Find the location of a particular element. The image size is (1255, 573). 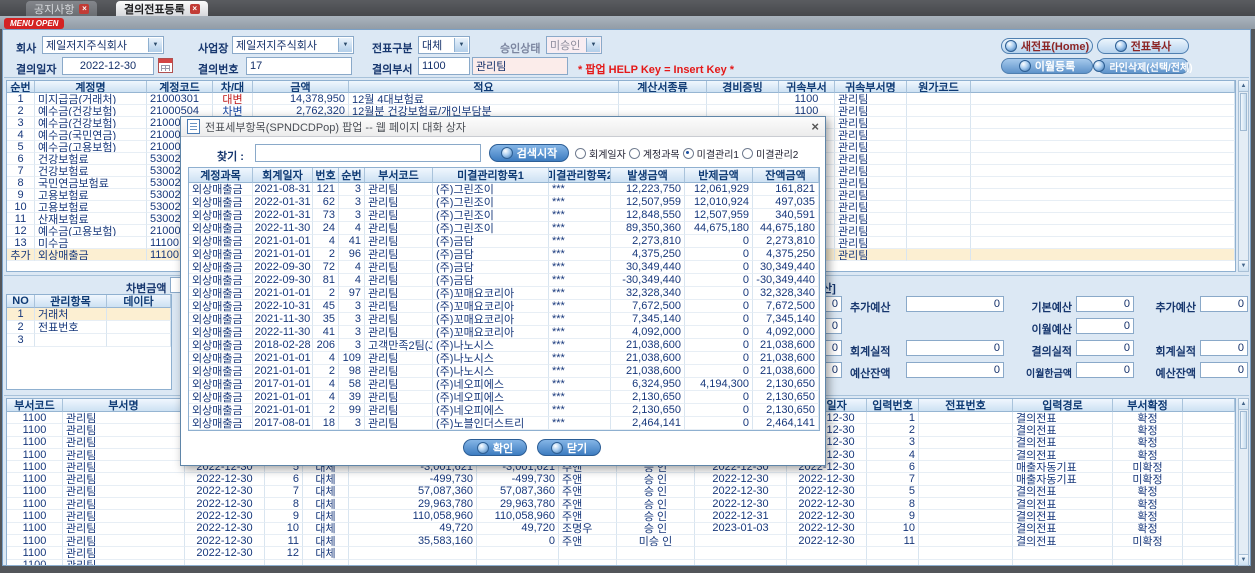

bottom-grid-scrollbar: ▲ ▼ is located at coordinates (1243, 482).